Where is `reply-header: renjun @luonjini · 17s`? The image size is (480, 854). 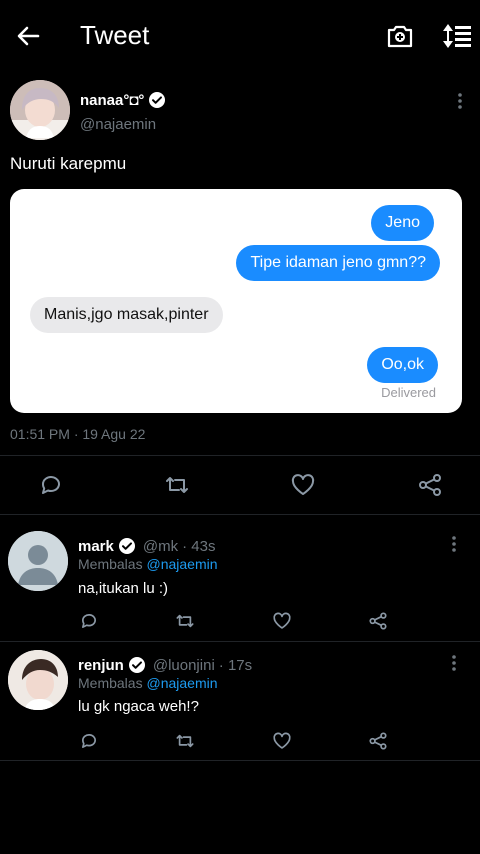
reply-header: renjun @luonjini · 17s is located at coordinates (165, 665).